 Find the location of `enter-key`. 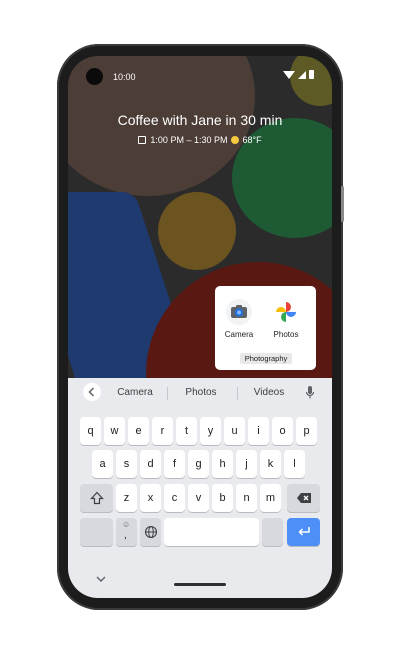

enter-key is located at coordinates (303, 532).